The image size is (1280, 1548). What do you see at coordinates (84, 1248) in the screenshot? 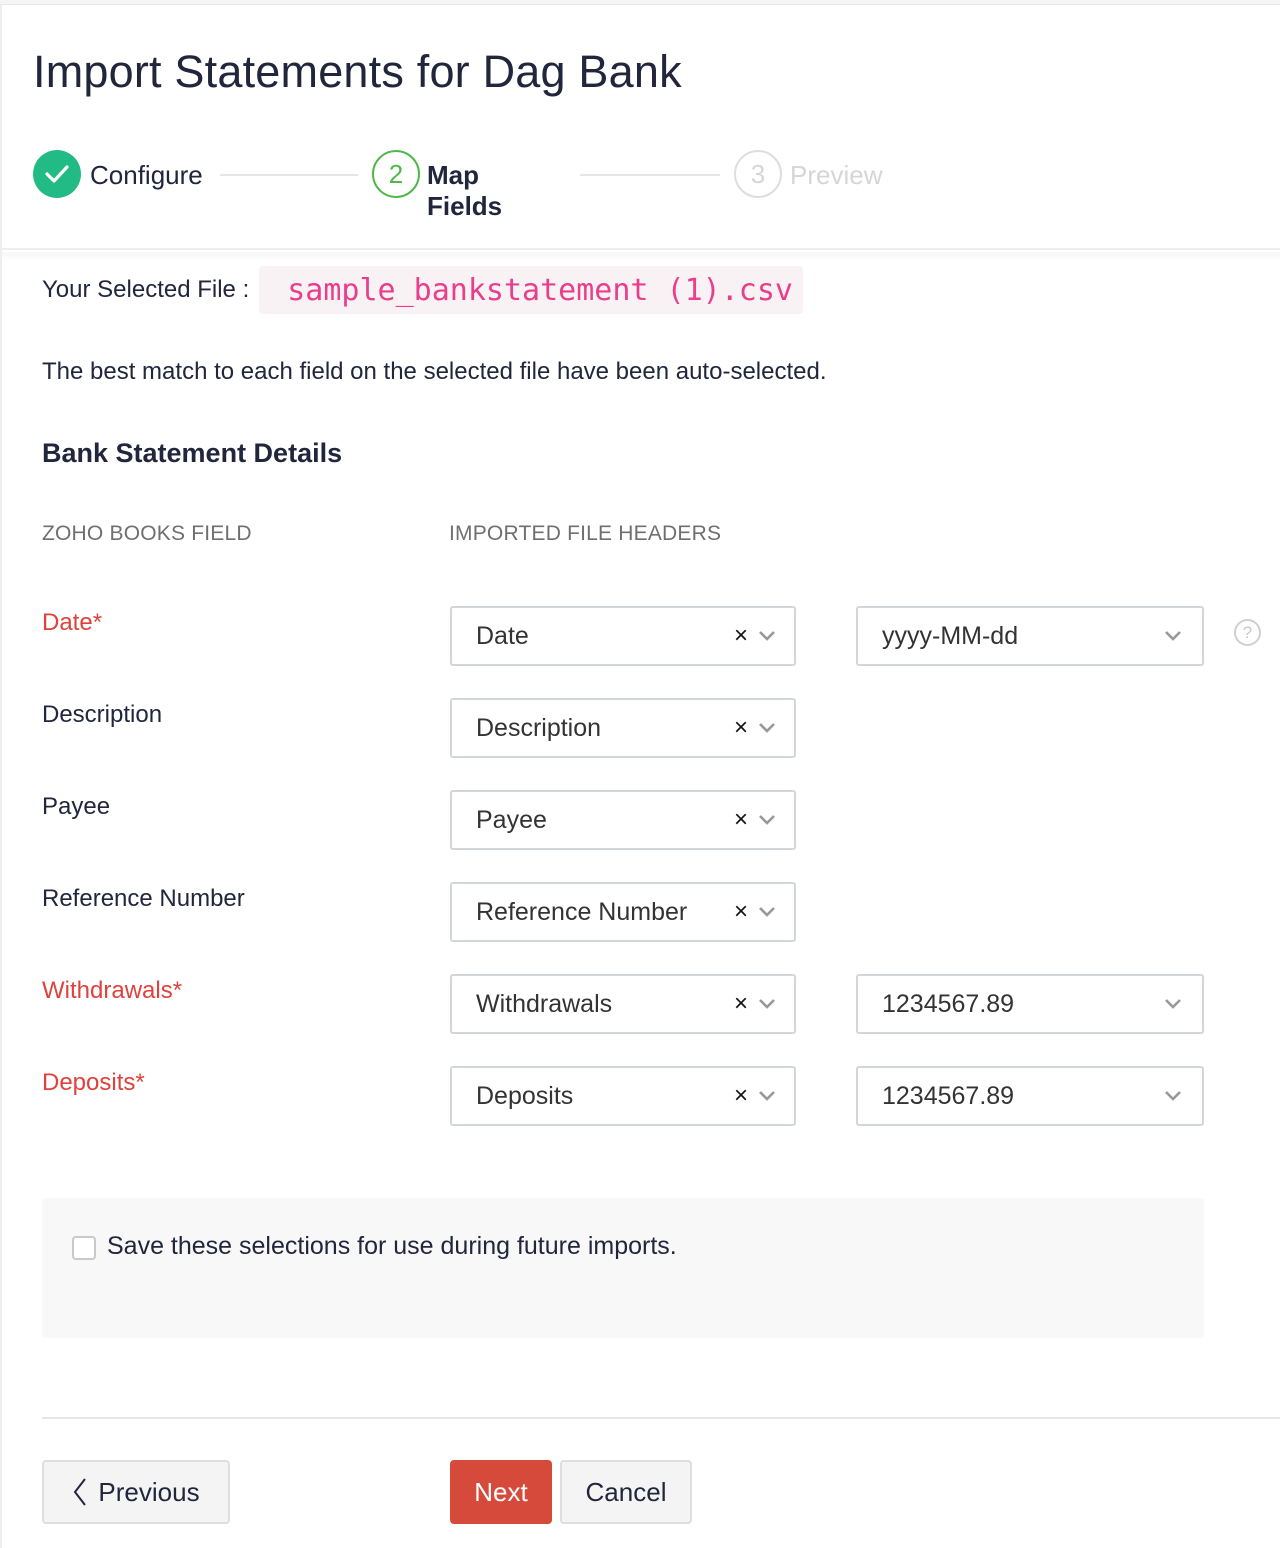
I see `save-selections-checkbox` at bounding box center [84, 1248].